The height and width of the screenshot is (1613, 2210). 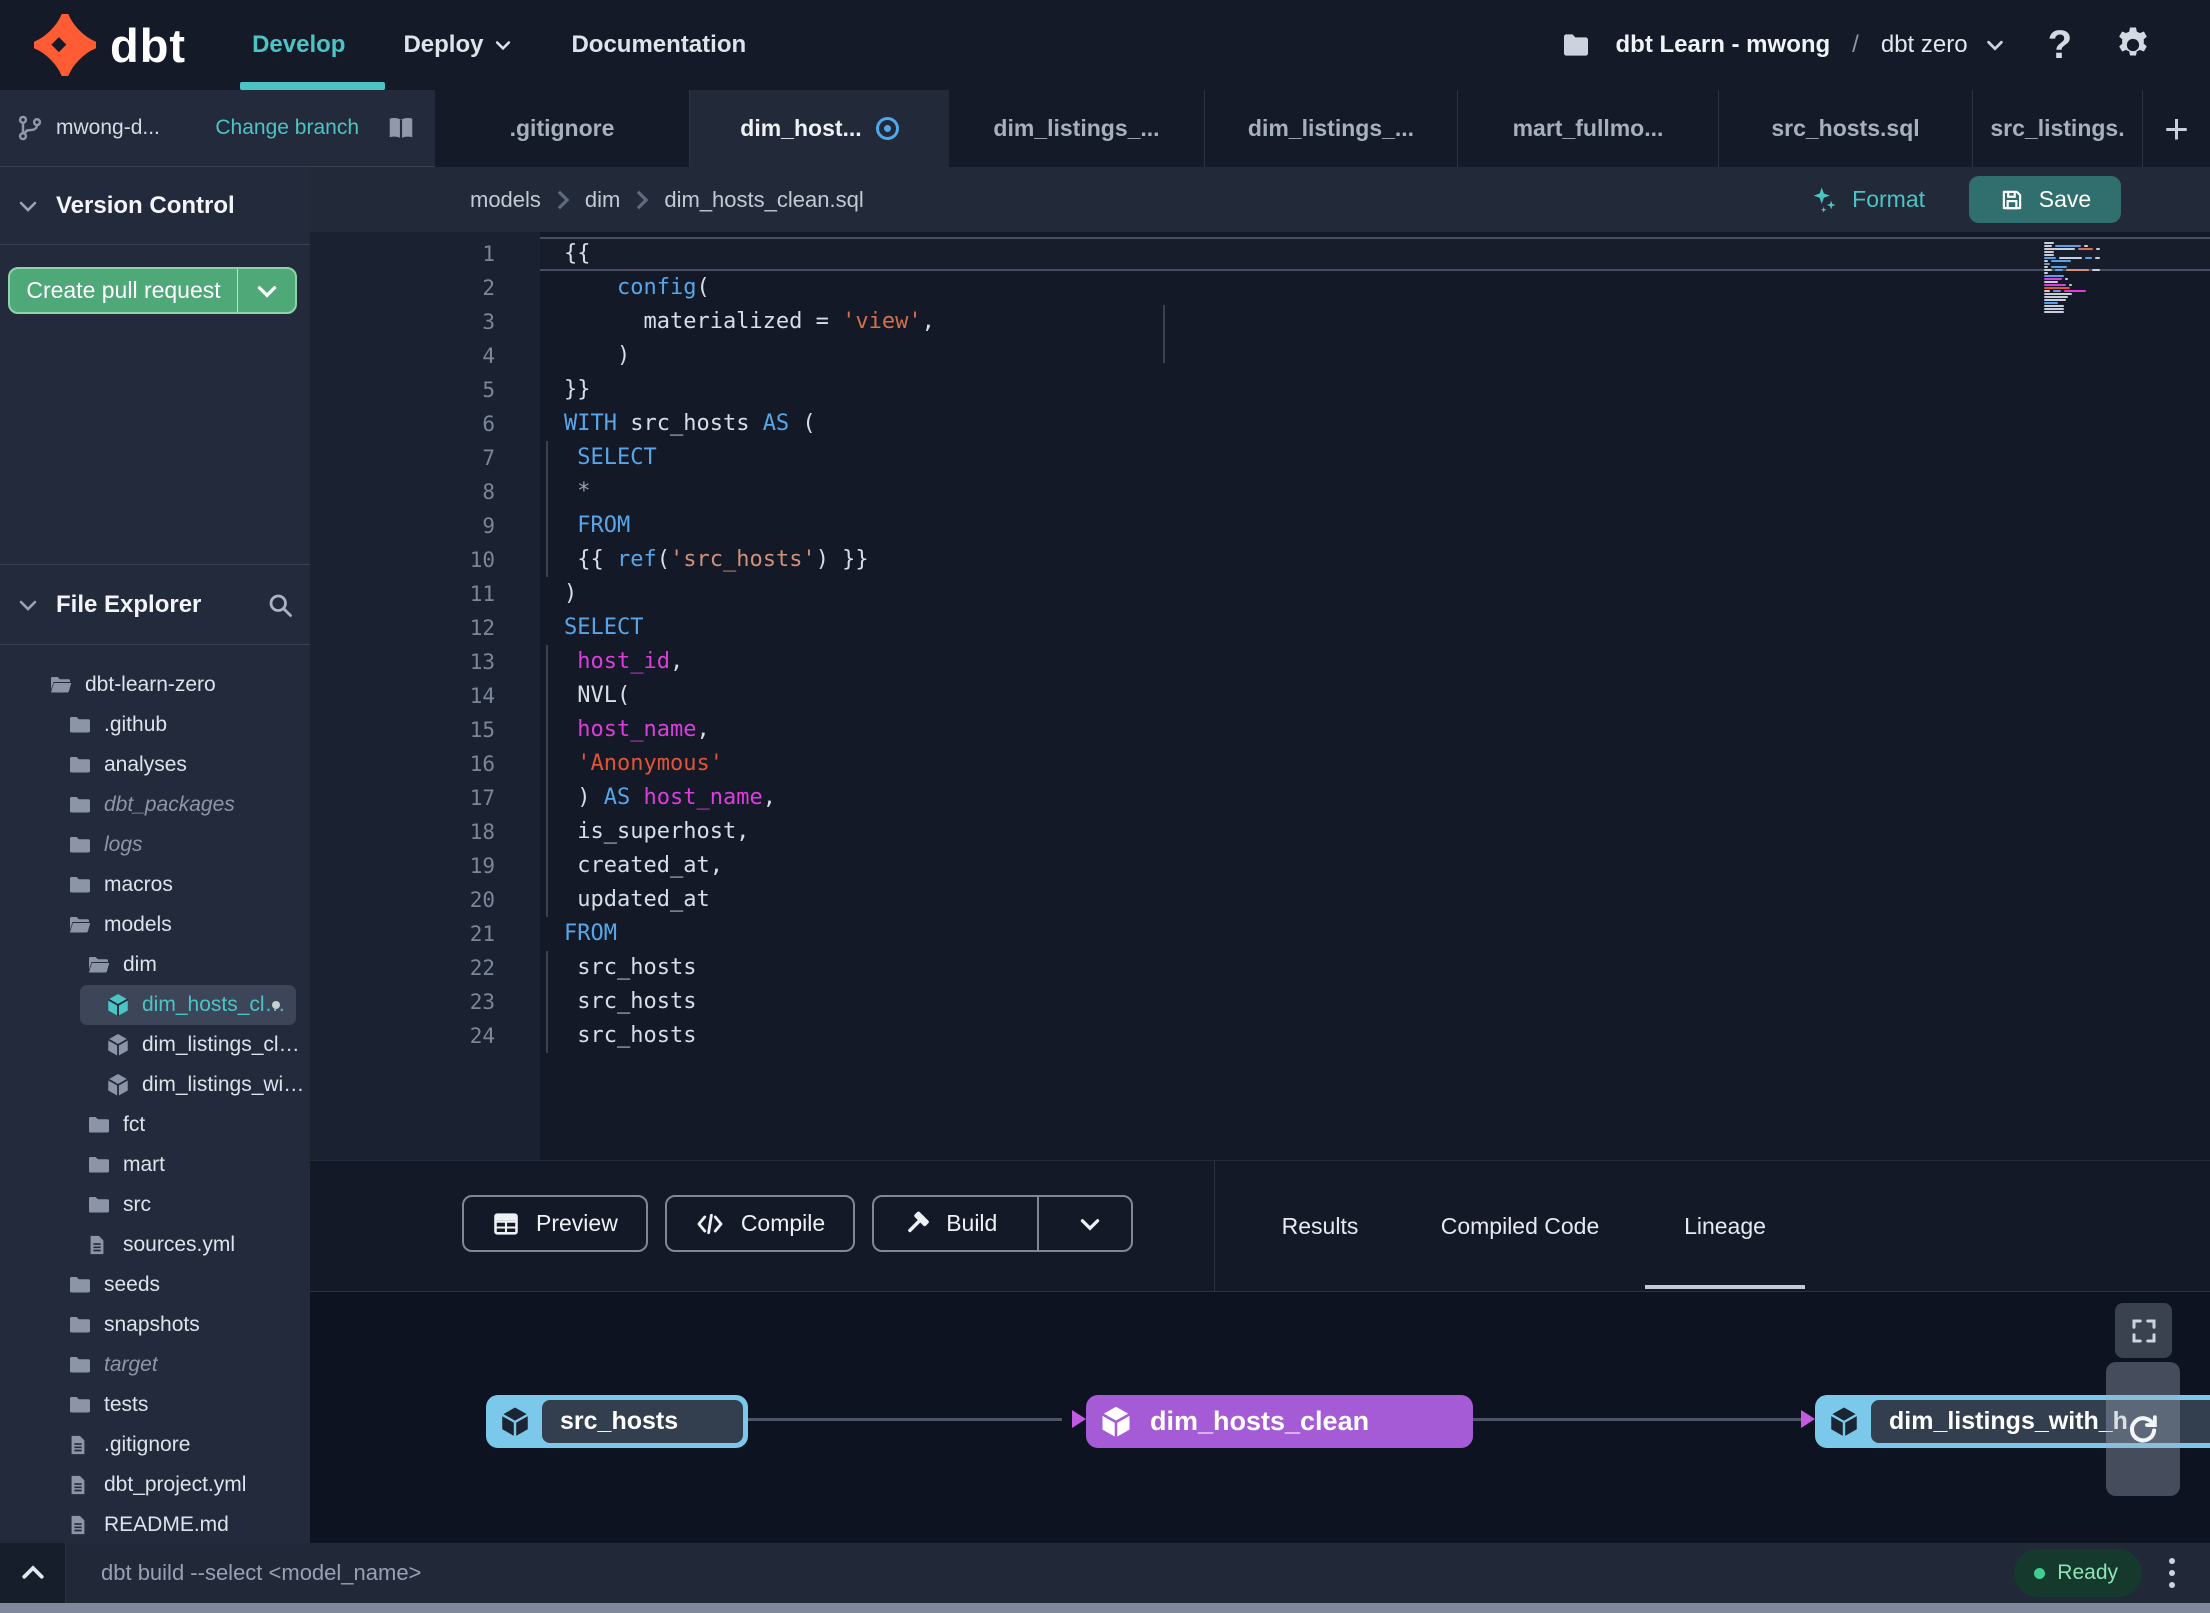 I want to click on code-line-14: NVL(, so click(x=1375, y=696).